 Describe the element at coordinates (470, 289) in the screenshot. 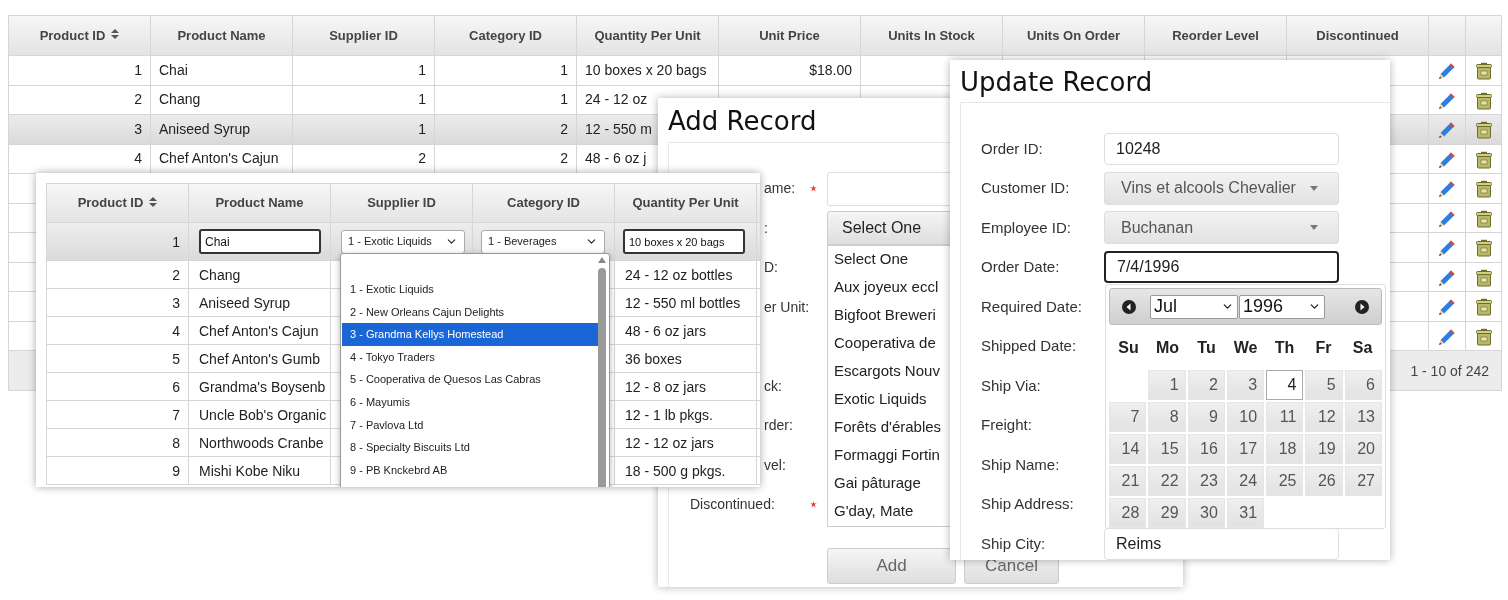

I see `dropdown-option: 1 - Exotic Liquids` at that location.